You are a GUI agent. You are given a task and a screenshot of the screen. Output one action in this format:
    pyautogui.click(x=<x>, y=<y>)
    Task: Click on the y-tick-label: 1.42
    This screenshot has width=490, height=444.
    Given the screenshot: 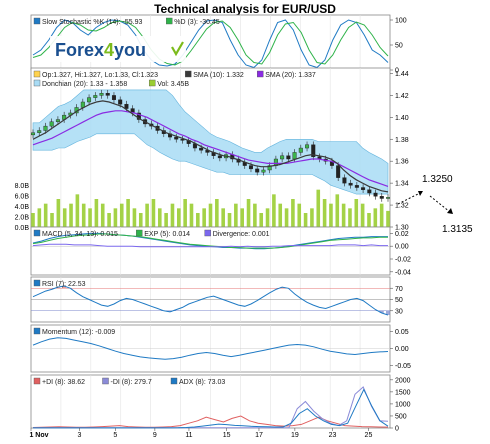 What is the action you would take?
    pyautogui.click(x=402, y=96)
    